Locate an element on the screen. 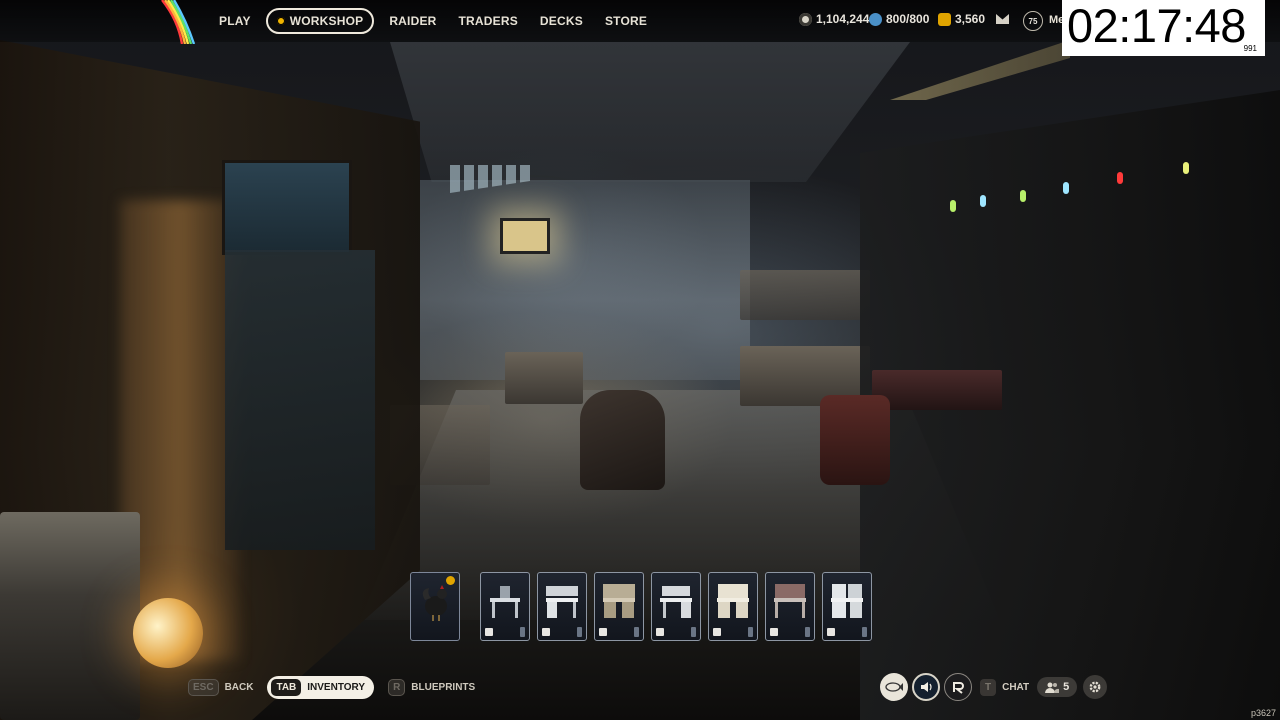 The height and width of the screenshot is (720, 1280). shelf-center is located at coordinates (805, 295).